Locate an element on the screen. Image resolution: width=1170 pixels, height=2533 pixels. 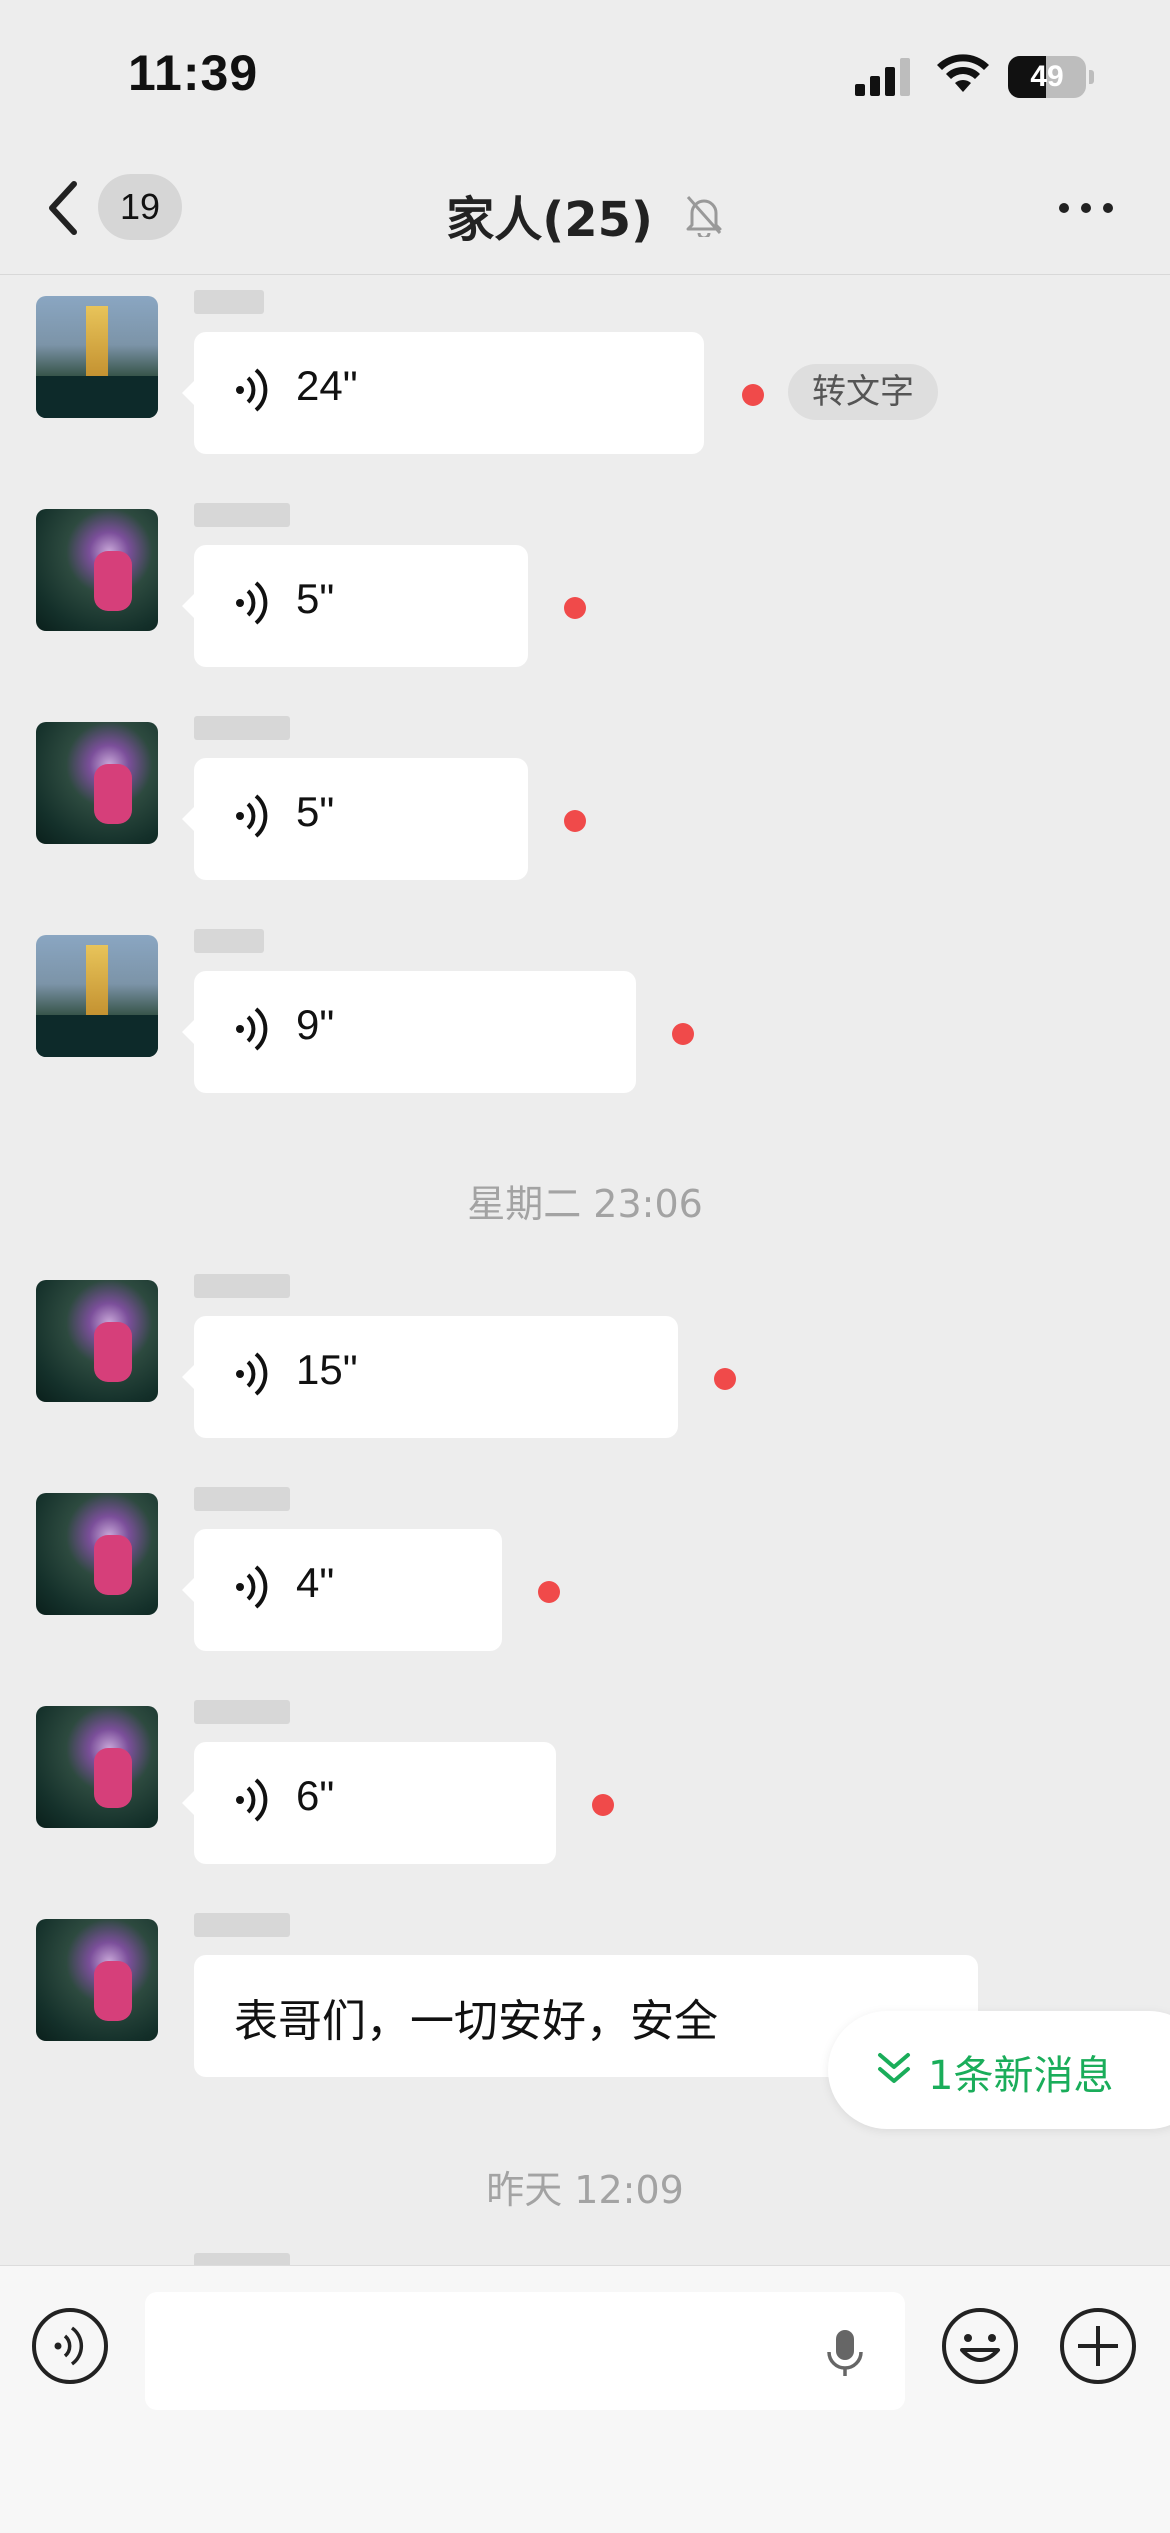
more-options-icon is located at coordinates (1086, 208).